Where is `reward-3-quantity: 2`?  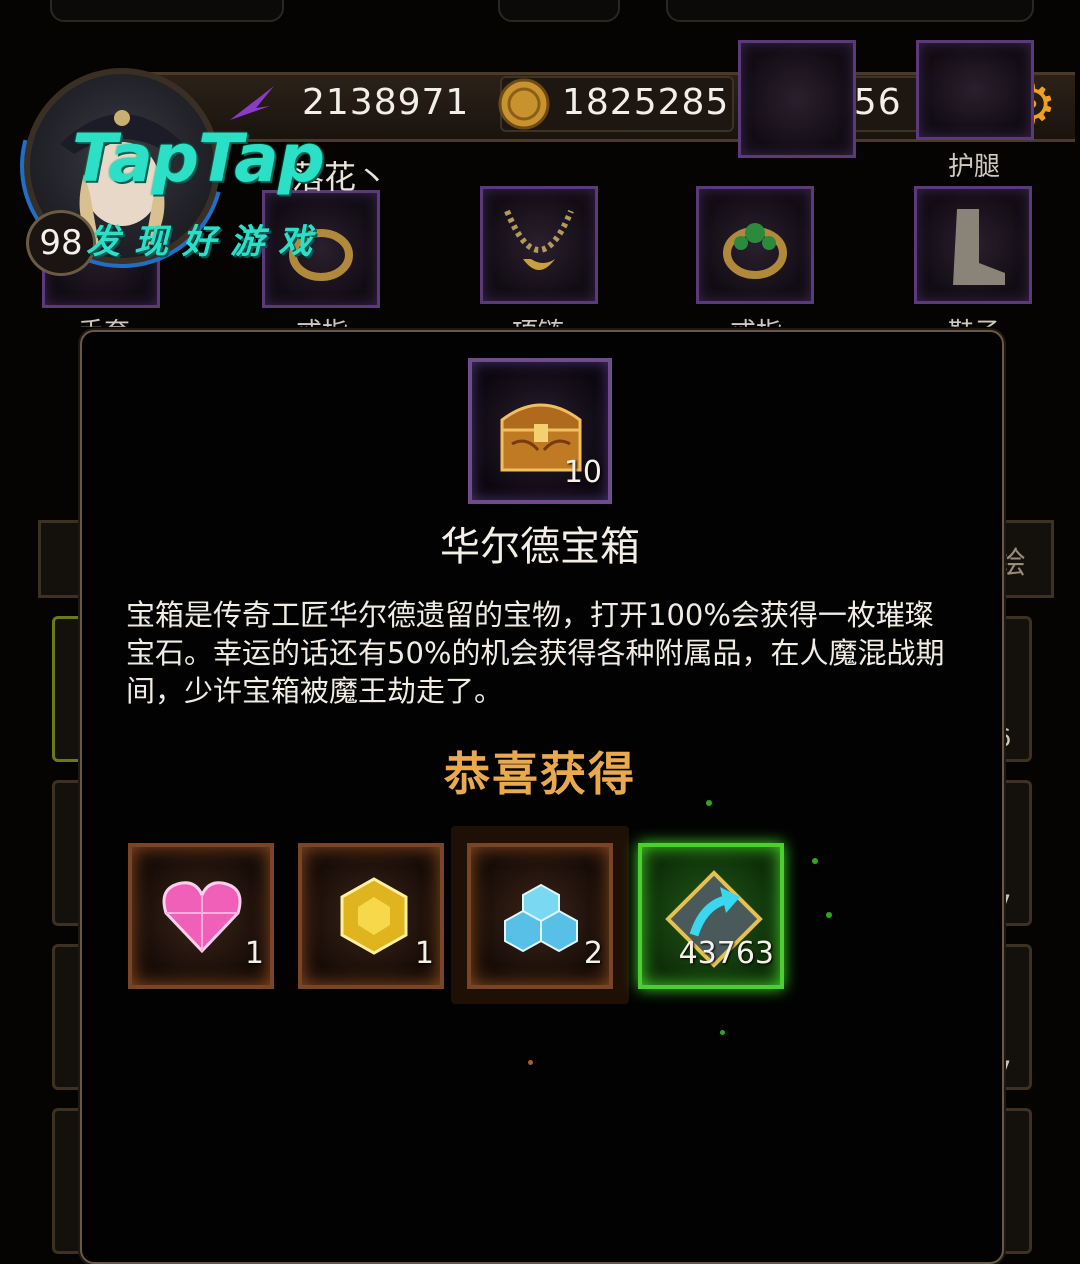 reward-3-quantity: 2 is located at coordinates (593, 953).